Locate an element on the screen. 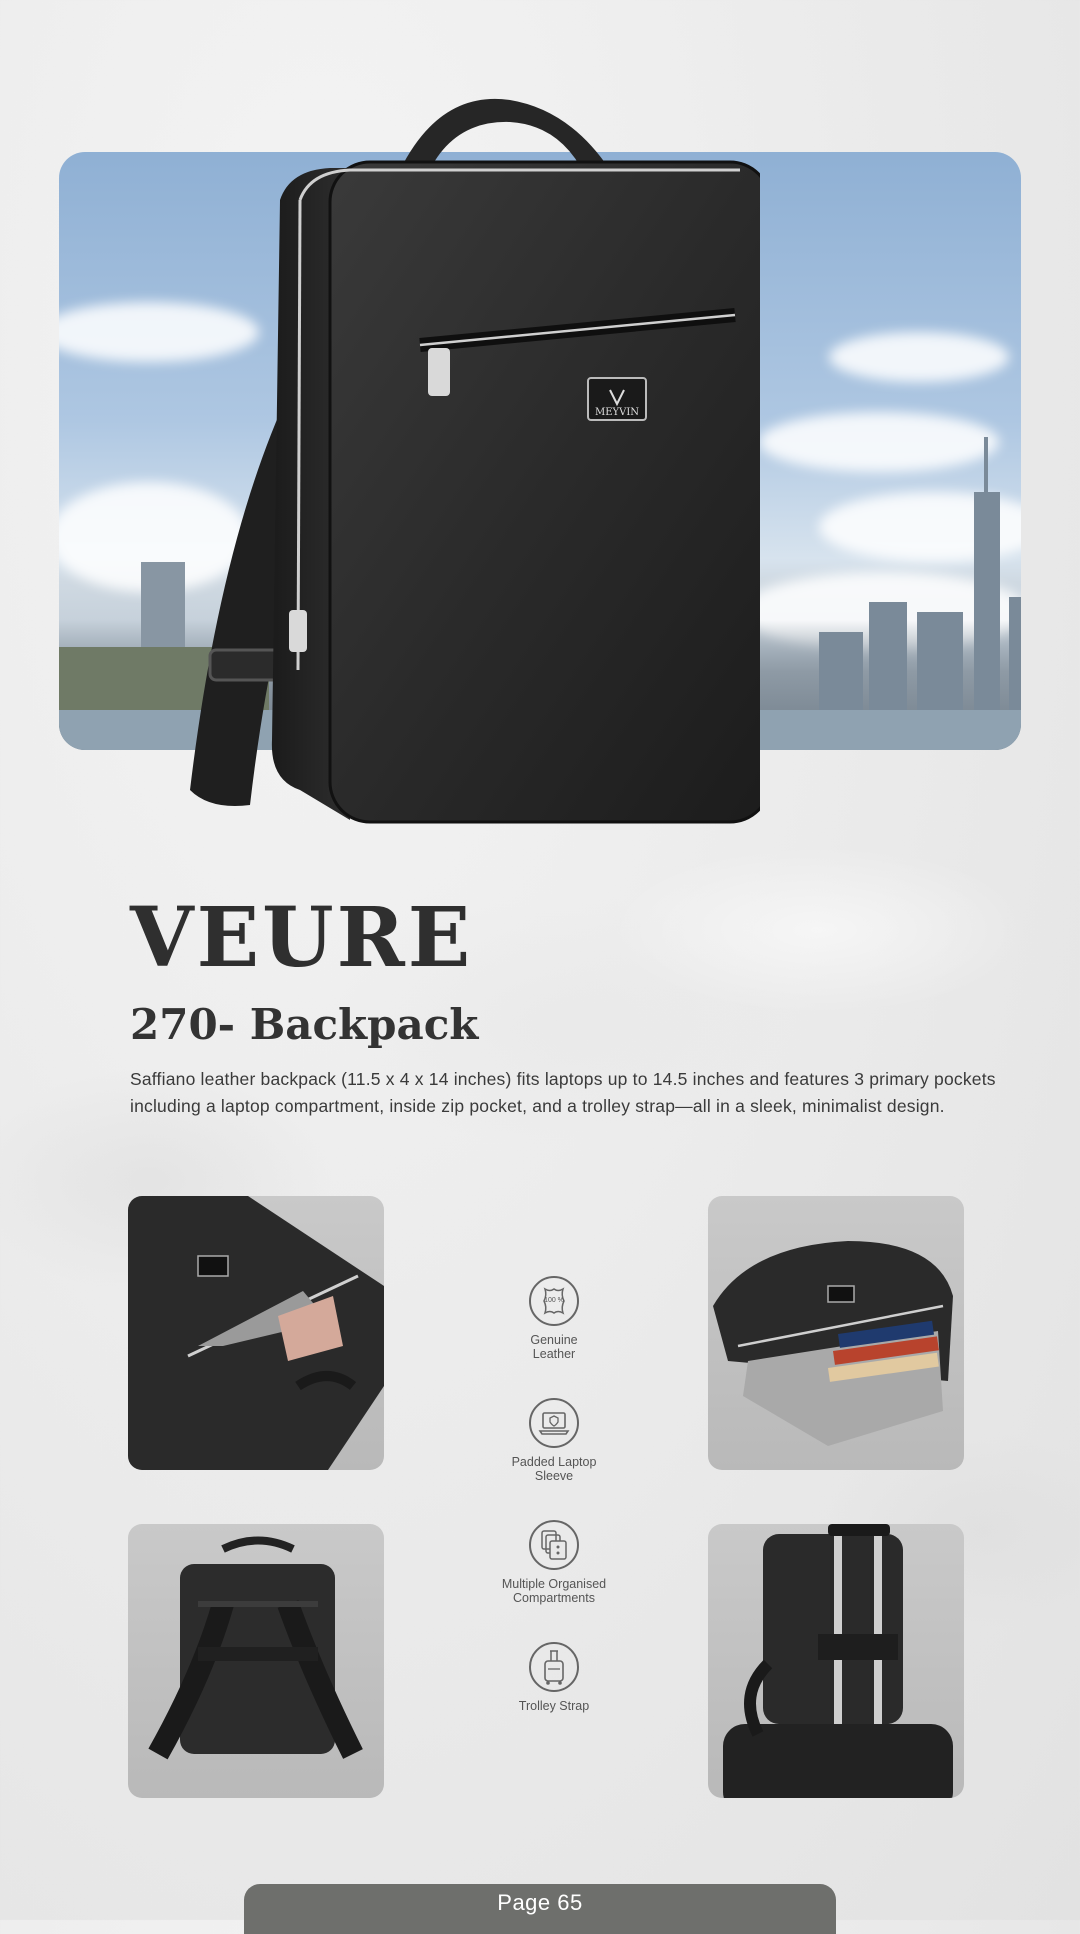  trolley-luggage-icon is located at coordinates (554, 1667).